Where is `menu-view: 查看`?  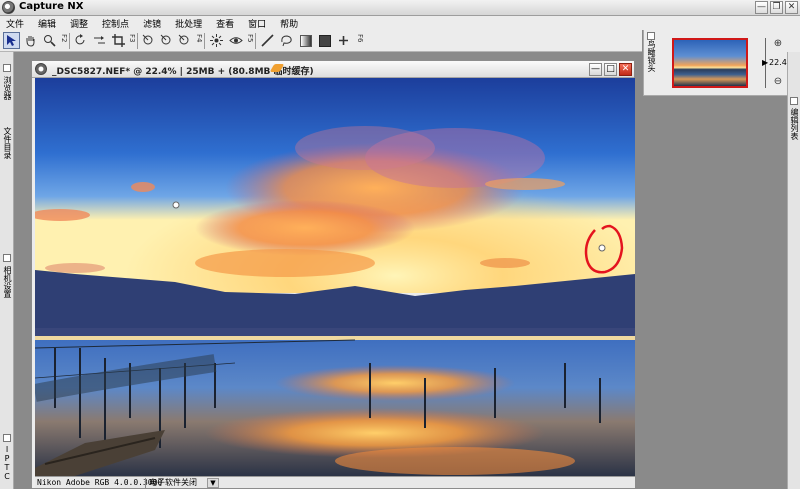
menu-view: 查看 is located at coordinates (225, 23).